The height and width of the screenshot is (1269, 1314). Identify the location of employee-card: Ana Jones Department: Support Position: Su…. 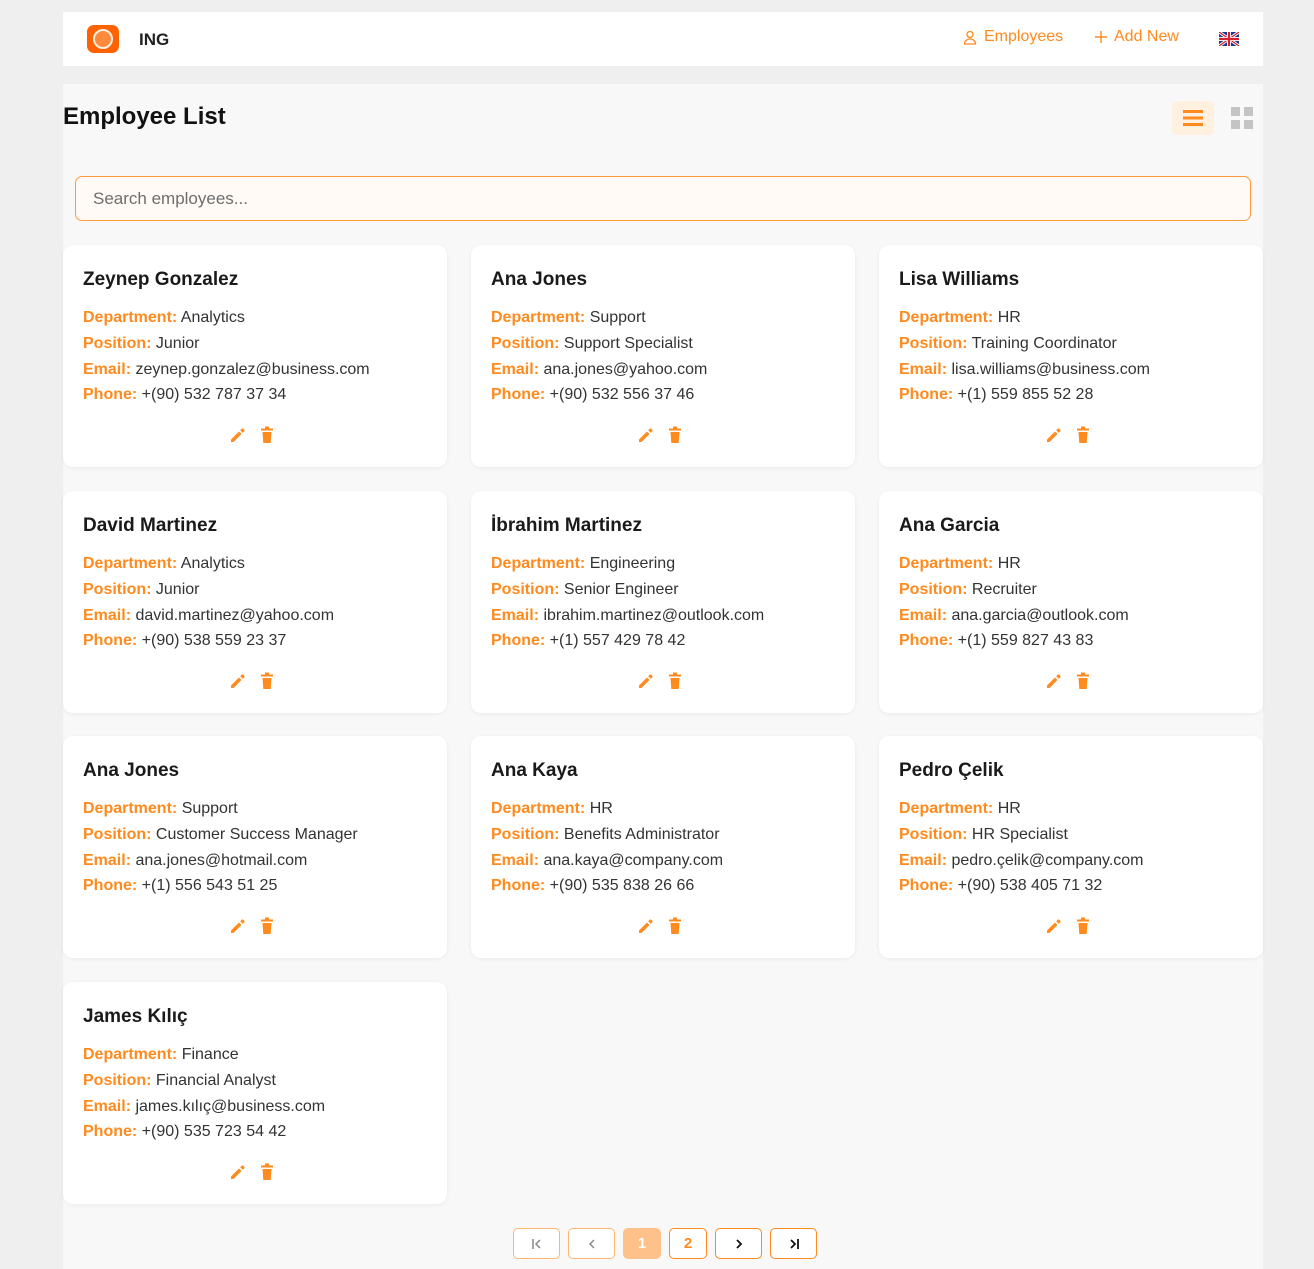
(663, 356).